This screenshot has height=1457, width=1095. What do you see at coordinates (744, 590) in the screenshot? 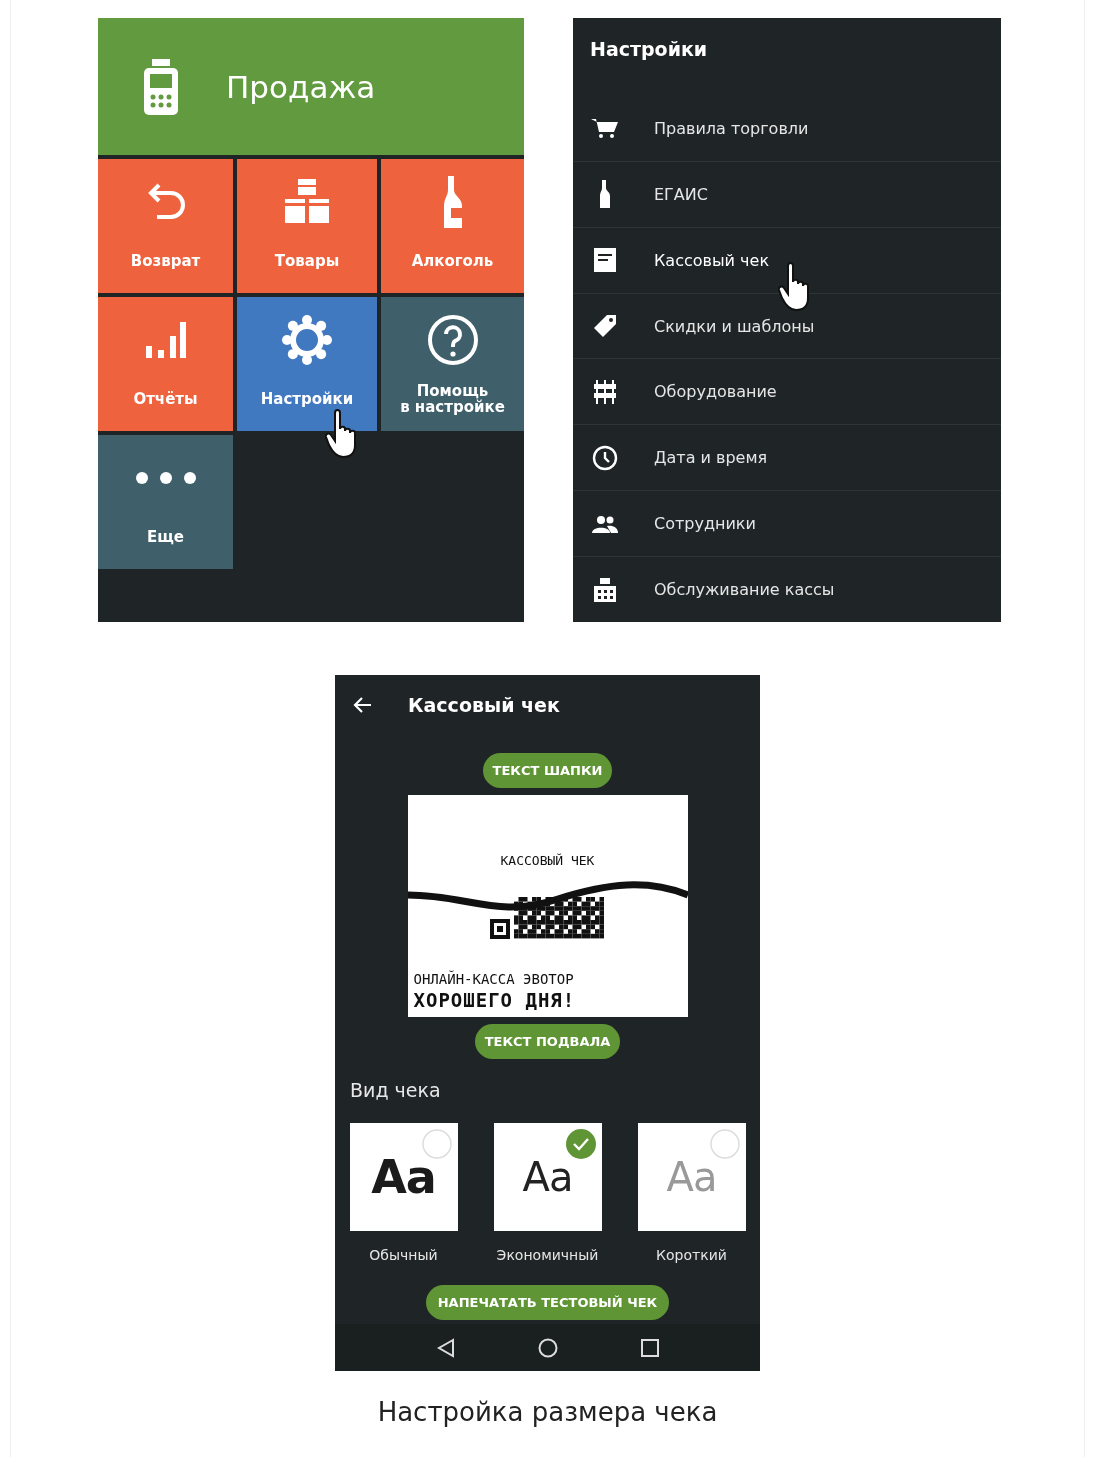
I see `item-label: Обслуживание кассы` at bounding box center [744, 590].